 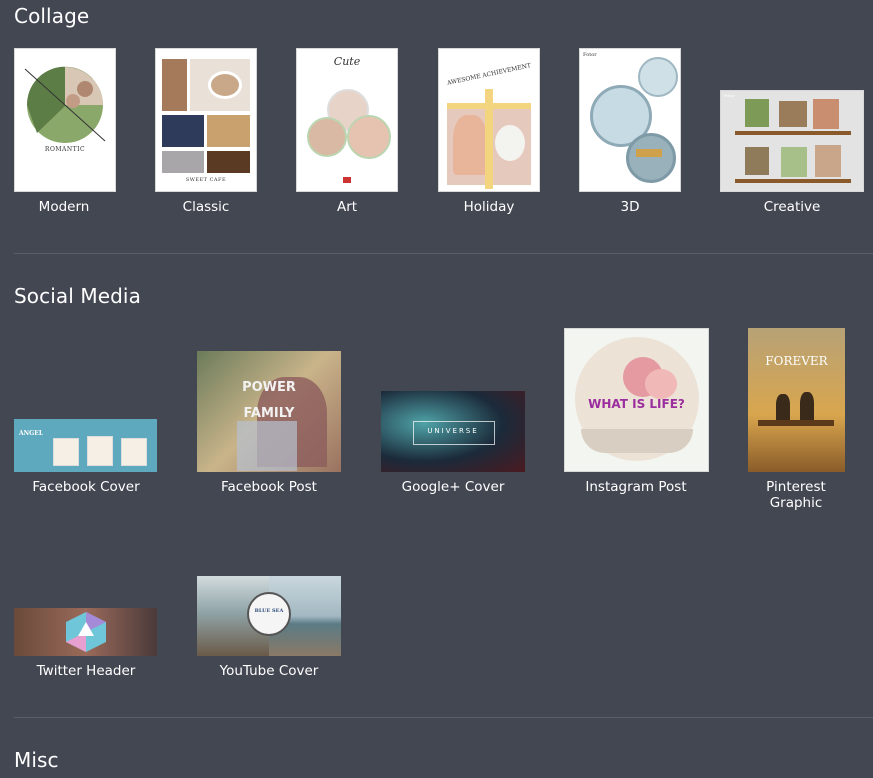 What do you see at coordinates (796, 361) in the screenshot?
I see `thumb-caption: FOREVER` at bounding box center [796, 361].